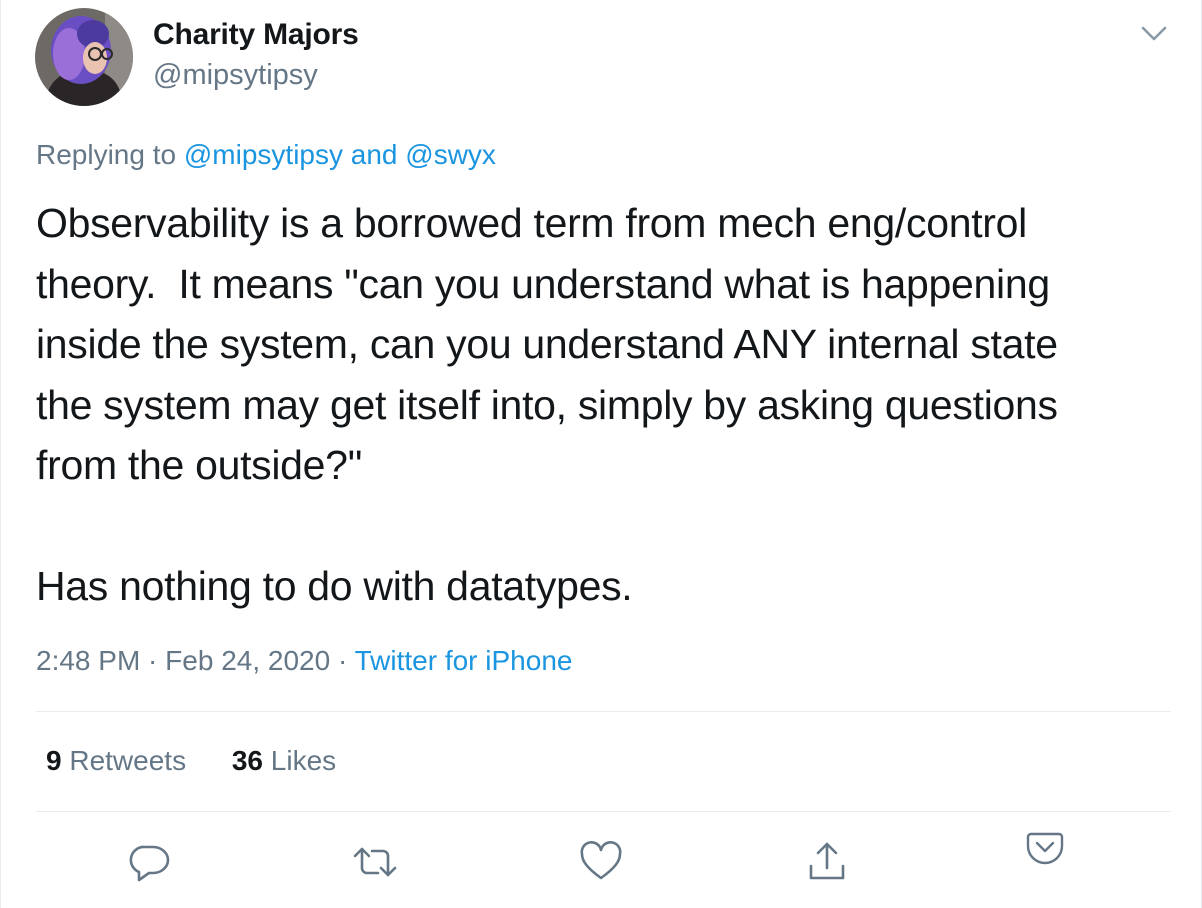 The height and width of the screenshot is (908, 1202). I want to click on retweet-icon, so click(375, 862).